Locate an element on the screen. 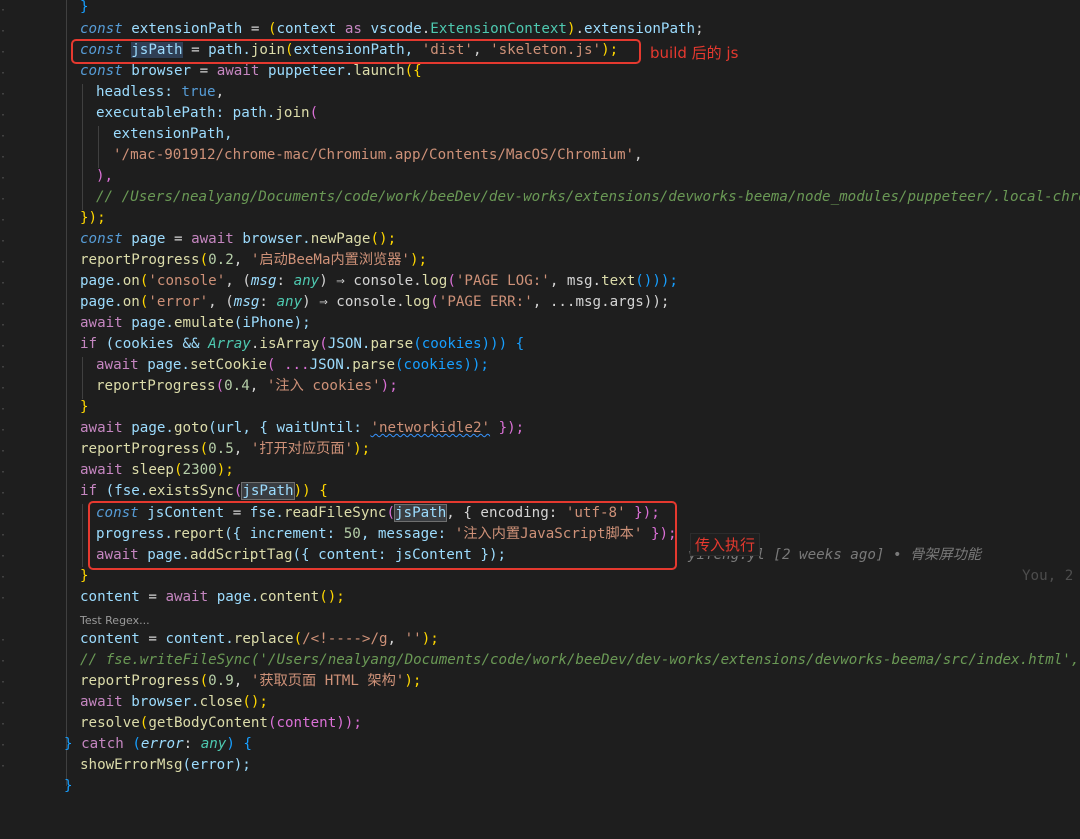 The image size is (1080, 839). number-literal: 0.5 is located at coordinates (221, 449).